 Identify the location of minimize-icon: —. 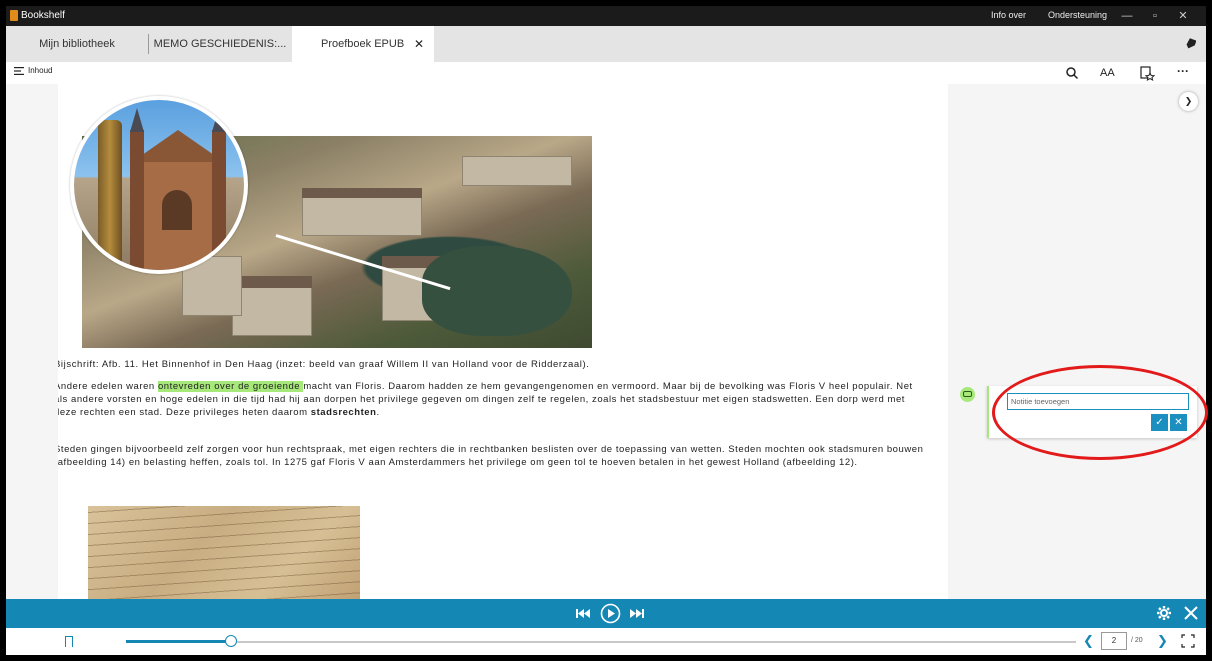
(1127, 16).